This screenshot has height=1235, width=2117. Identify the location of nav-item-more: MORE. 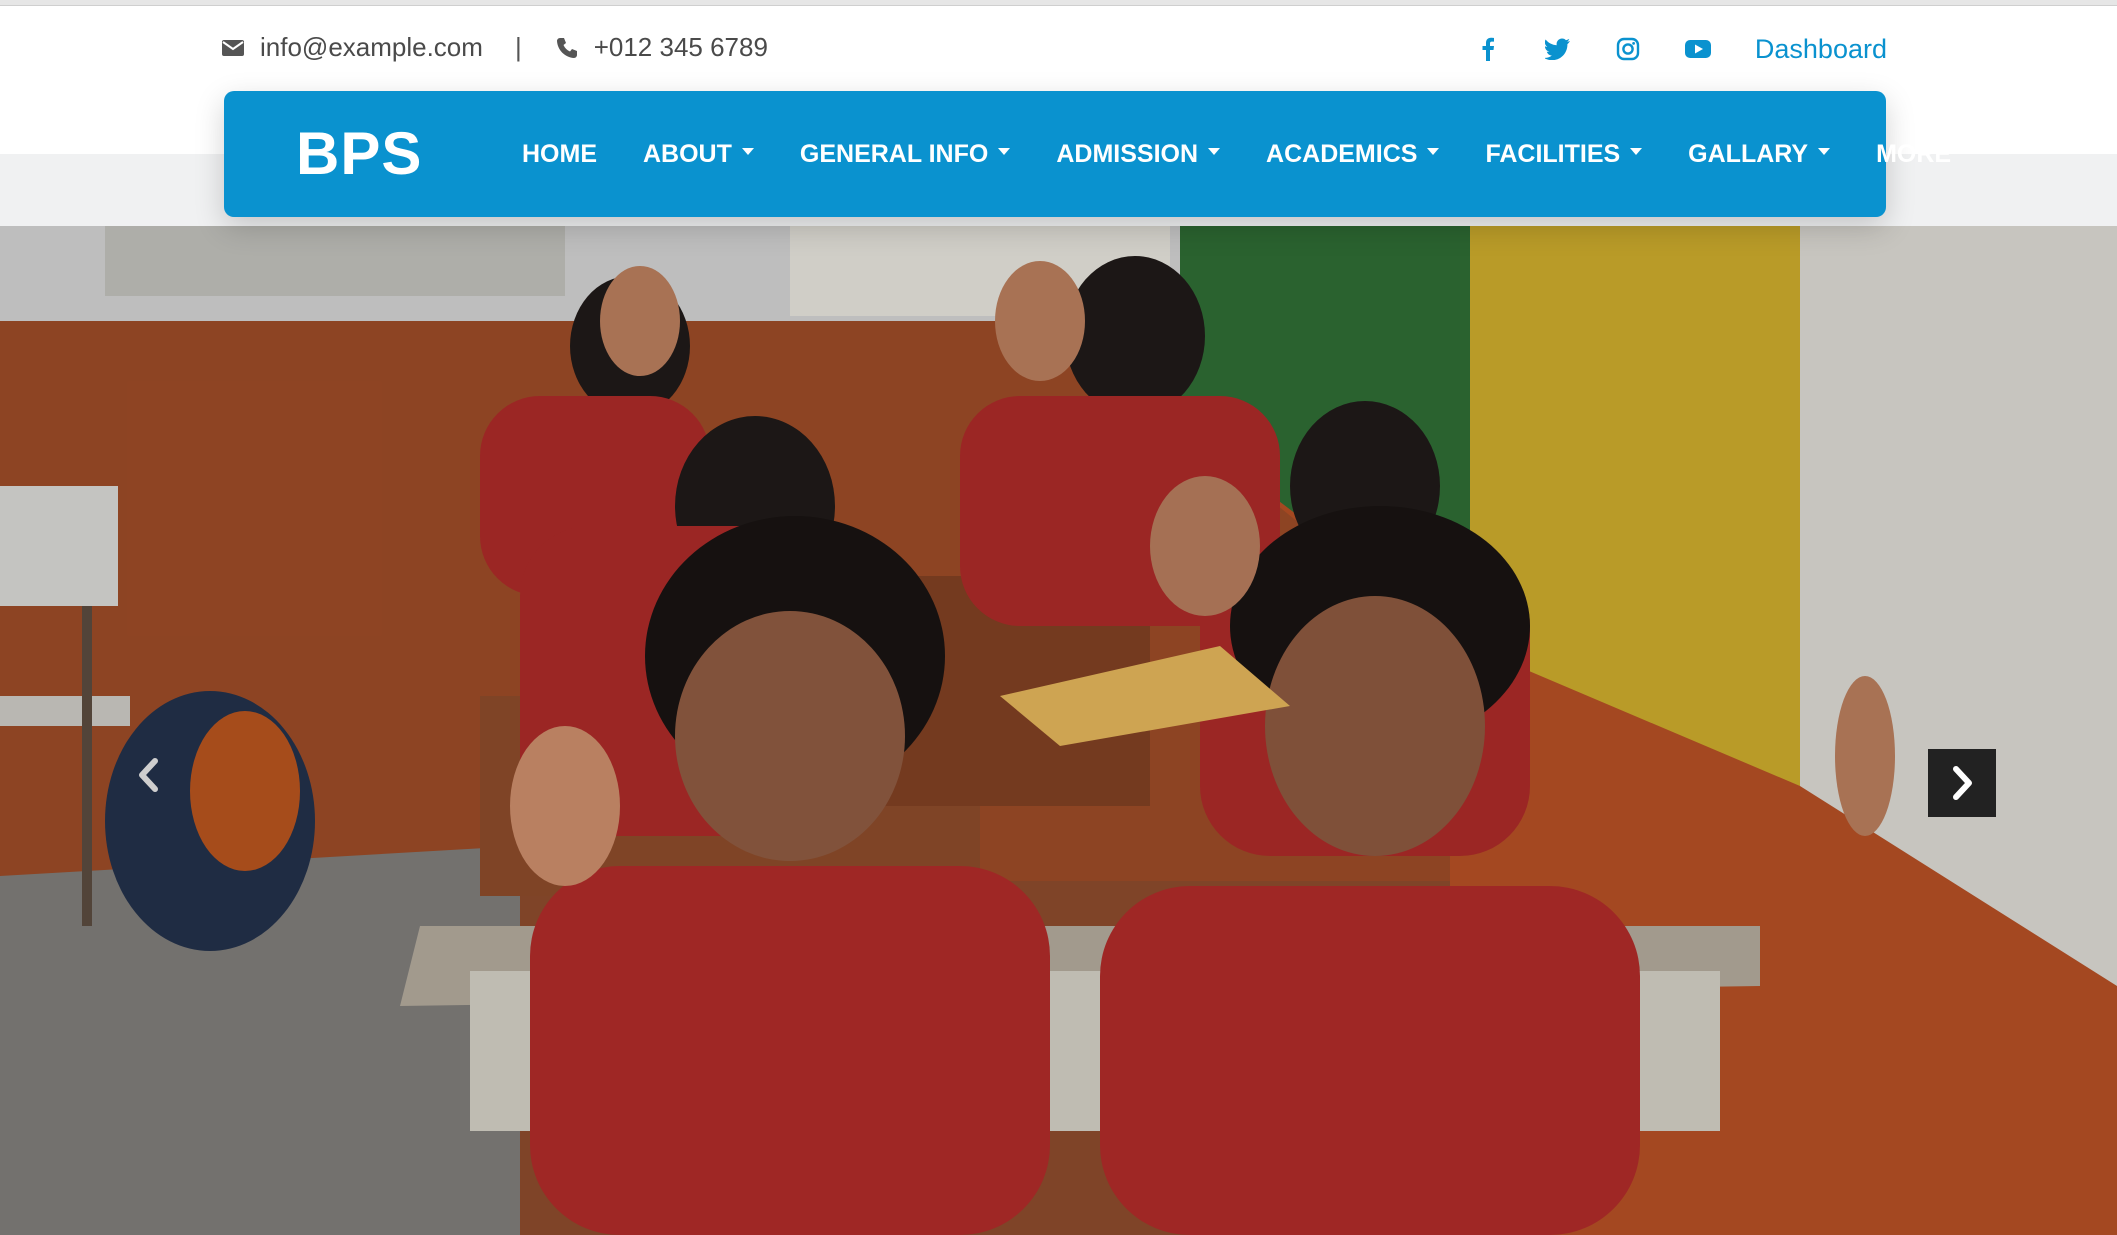
(1913, 154).